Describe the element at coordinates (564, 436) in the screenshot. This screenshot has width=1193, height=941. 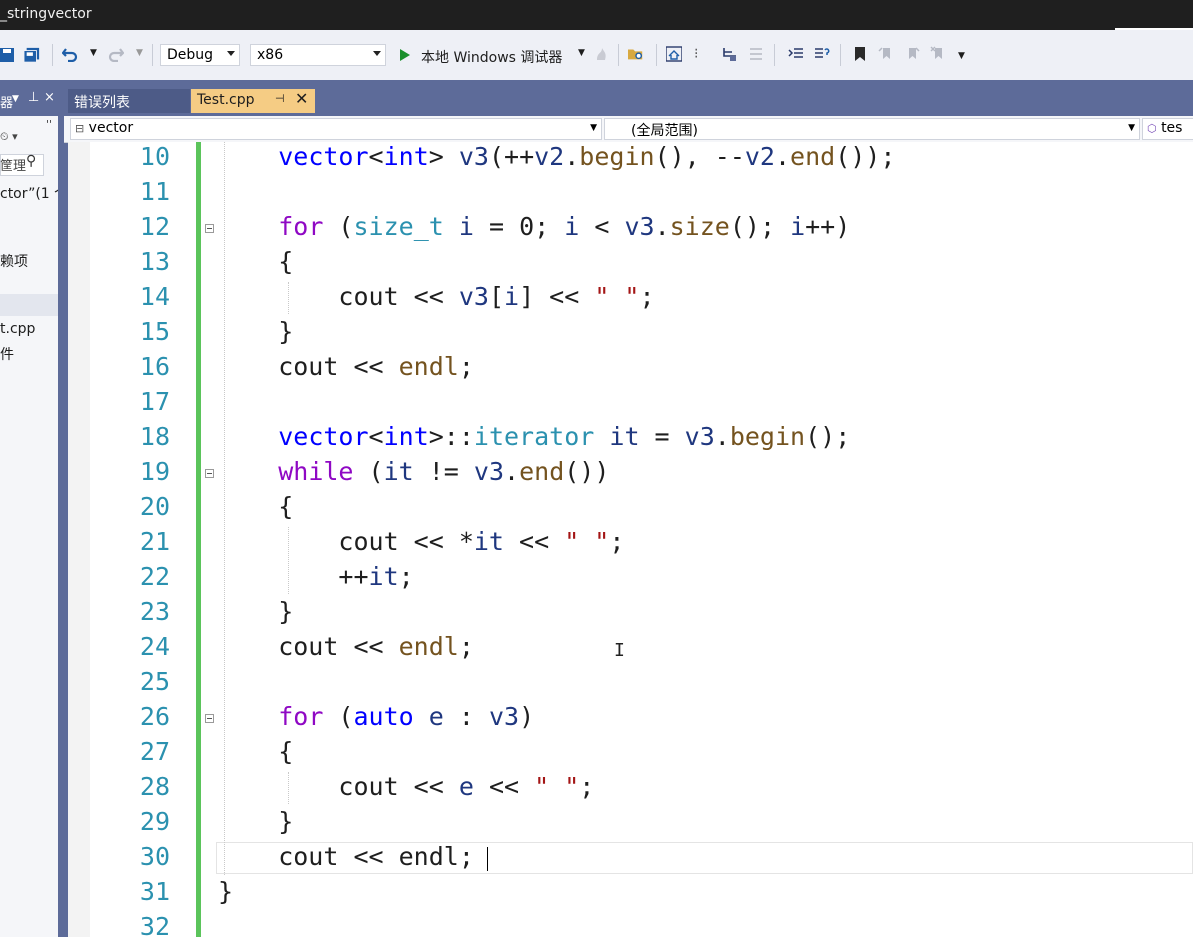
I see `code-line: vector<int>::iterator it = v3.begin();` at that location.